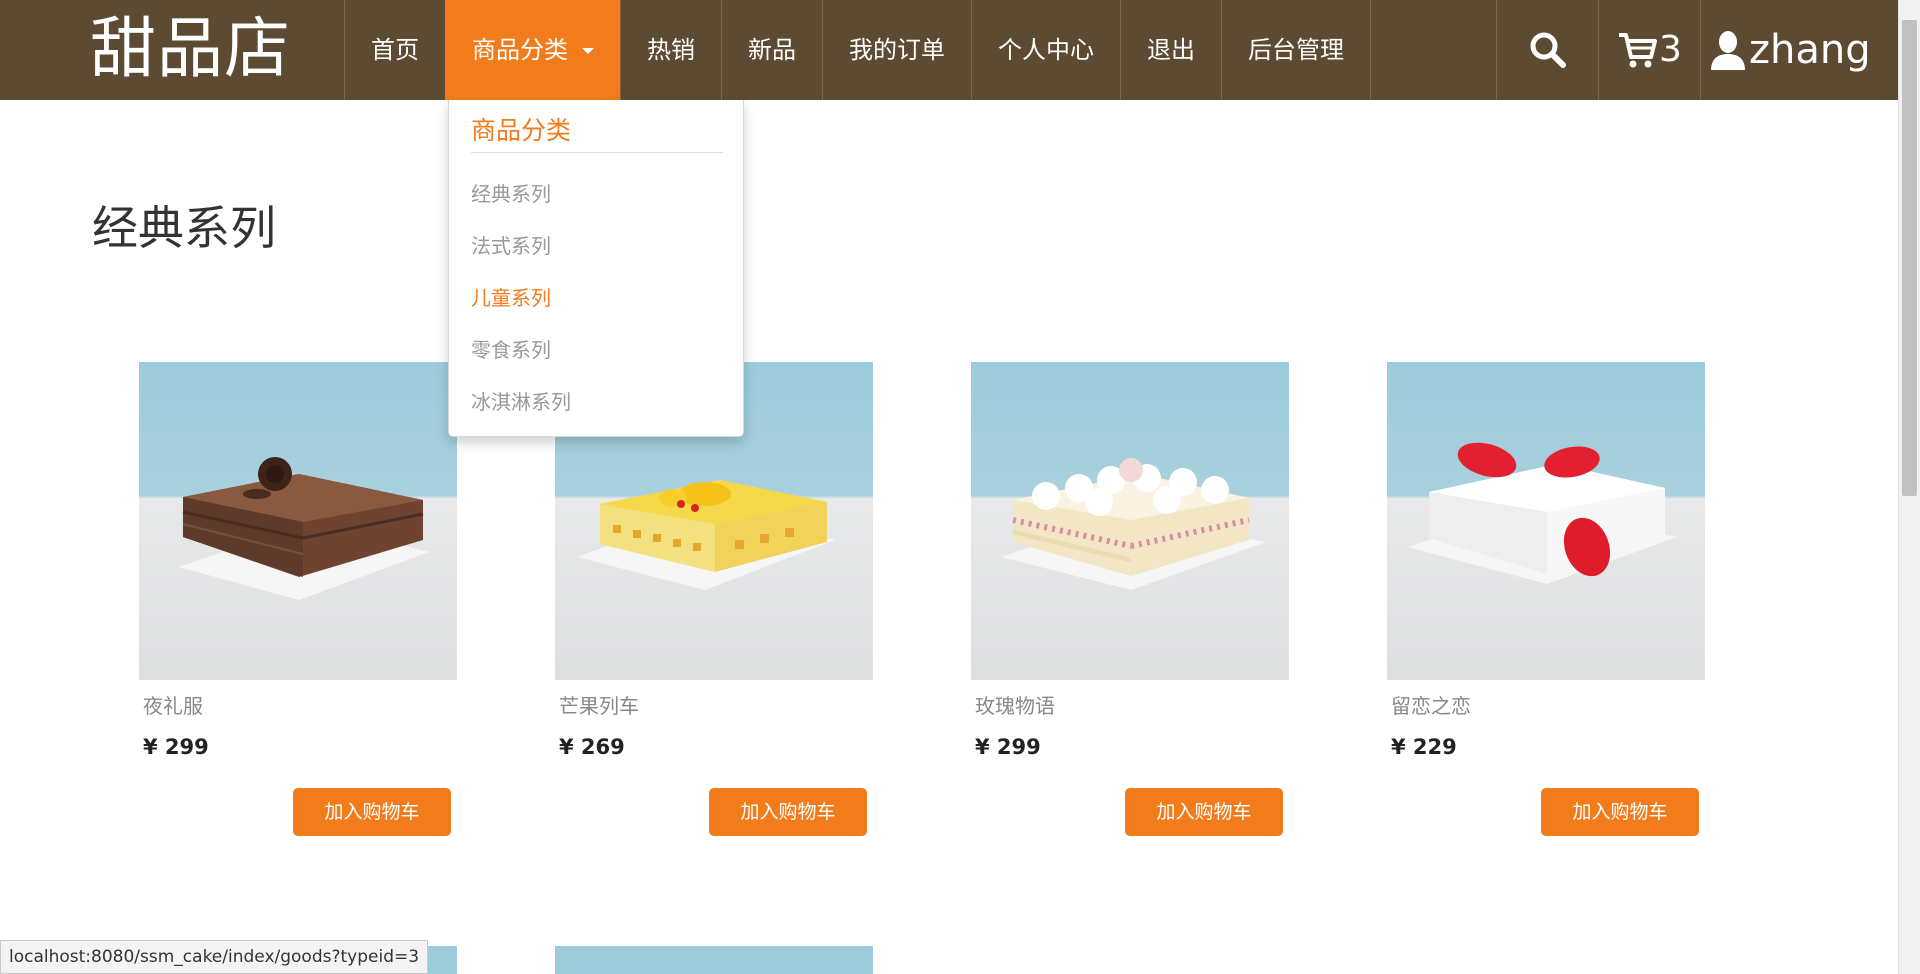 The width and height of the screenshot is (1920, 974). Describe the element at coordinates (1424, 747) in the screenshot. I see `product-price: ¥ 229` at that location.